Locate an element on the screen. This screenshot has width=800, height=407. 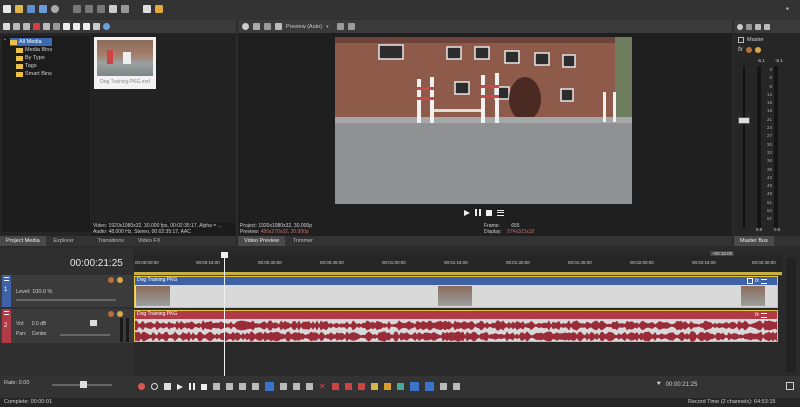
pan-slider is located at coordinates (85, 335).